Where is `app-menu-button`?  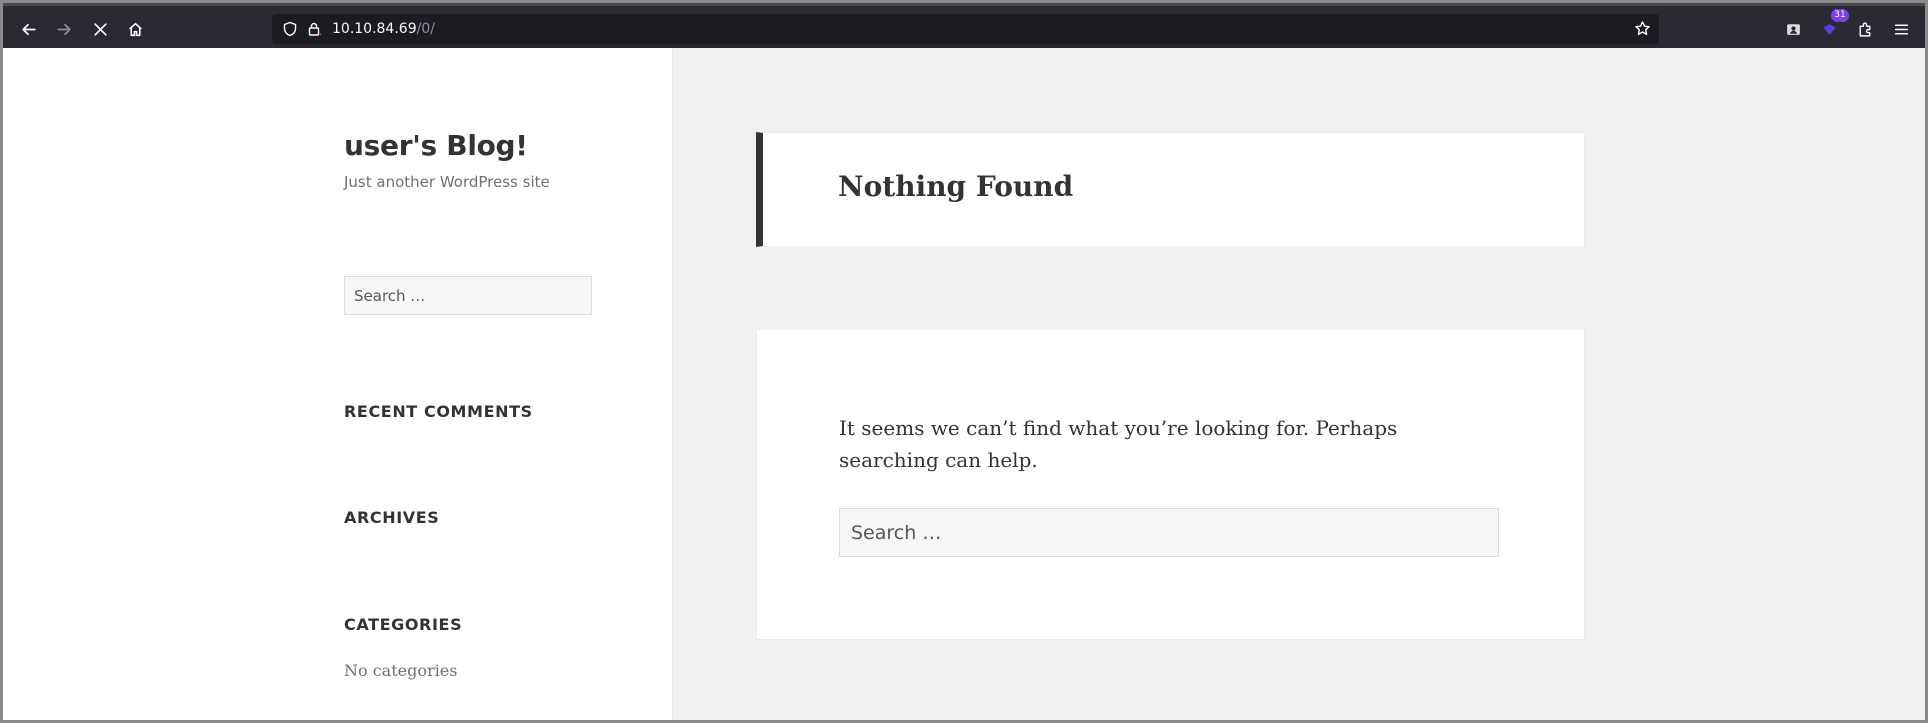
app-menu-button is located at coordinates (1901, 29).